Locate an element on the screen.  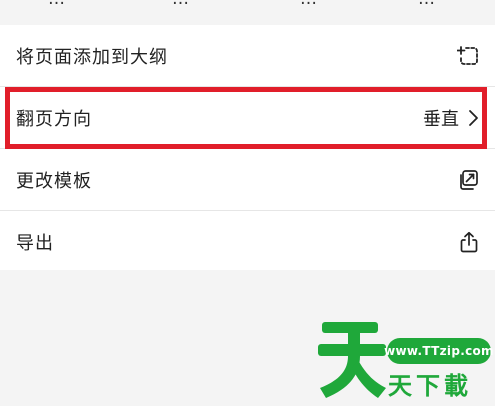
share-export-icon is located at coordinates (469, 241).